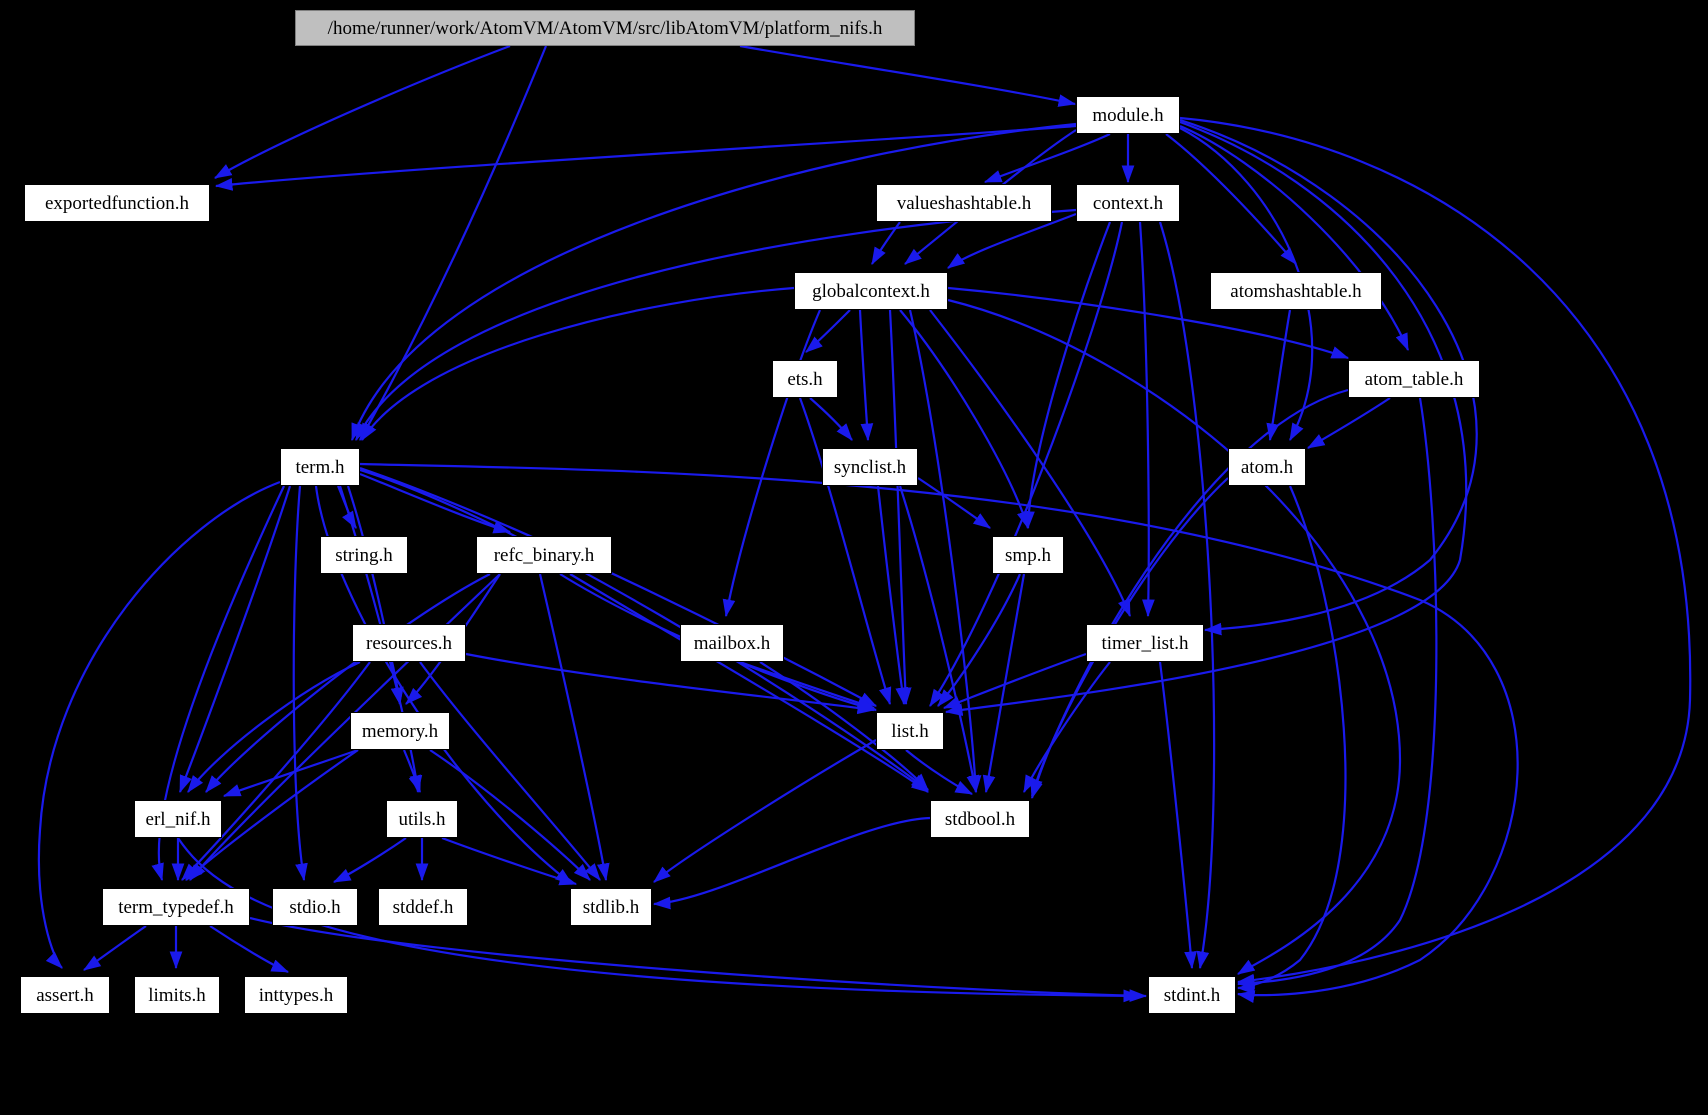 This screenshot has width=1708, height=1115. I want to click on node-label-assert: assert.h, so click(65, 995).